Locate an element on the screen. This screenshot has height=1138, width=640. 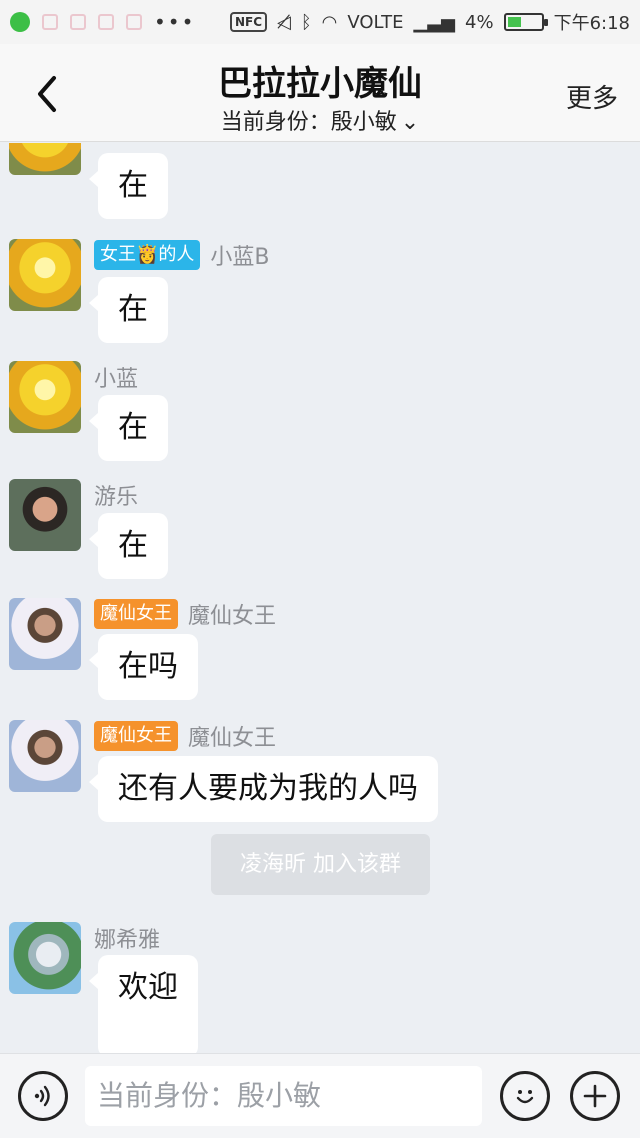
chevron-down-icon: ⌄ is located at coordinates (410, 122).